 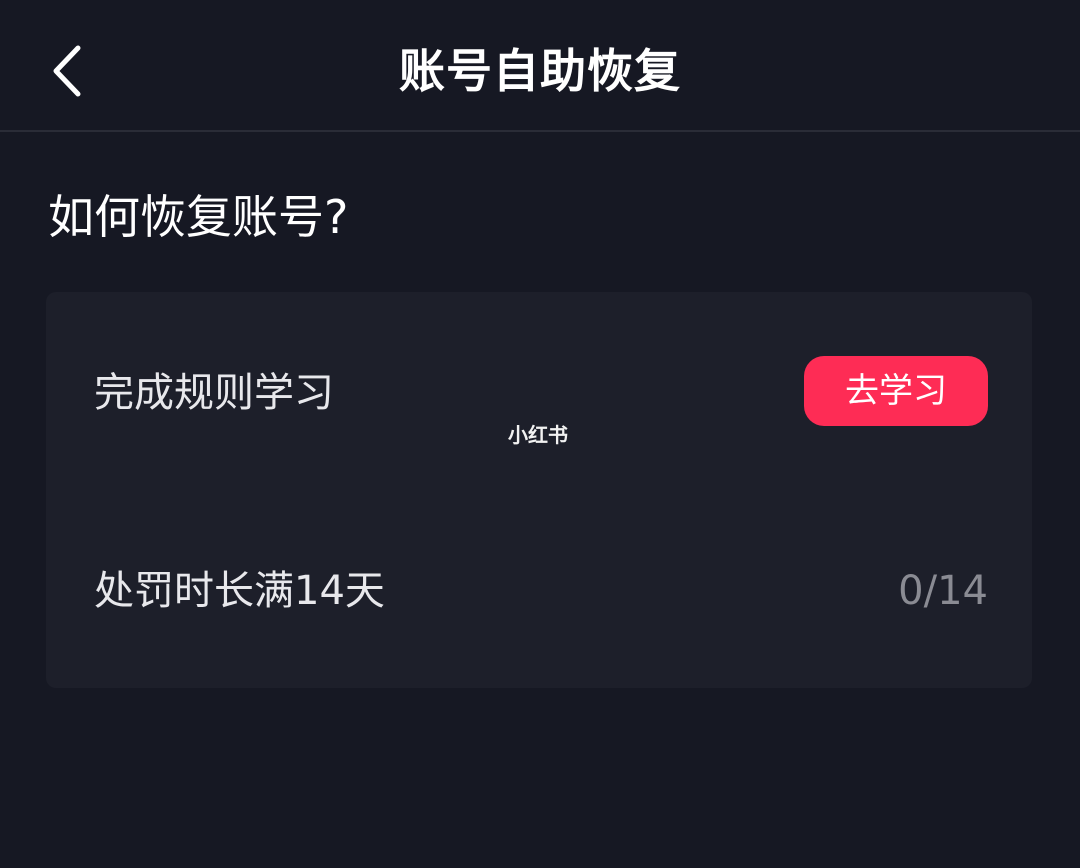 What do you see at coordinates (540, 71) in the screenshot?
I see `page-title: 账号自助恢复` at bounding box center [540, 71].